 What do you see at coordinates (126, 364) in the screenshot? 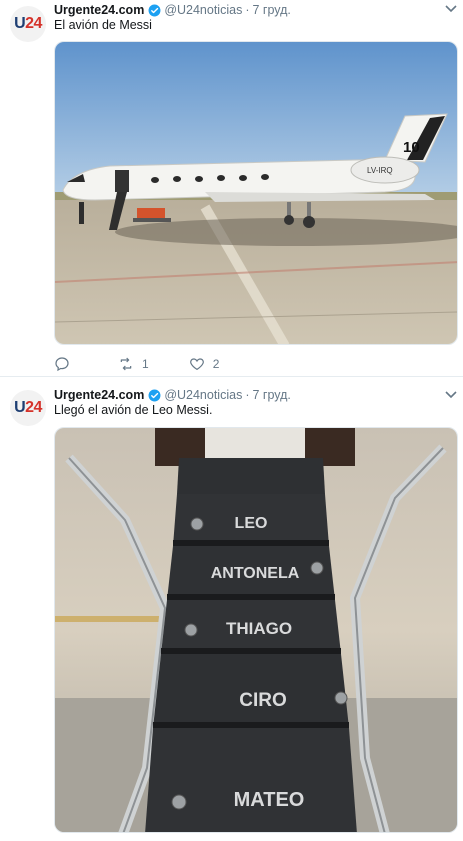
I see `retweet-icon` at bounding box center [126, 364].